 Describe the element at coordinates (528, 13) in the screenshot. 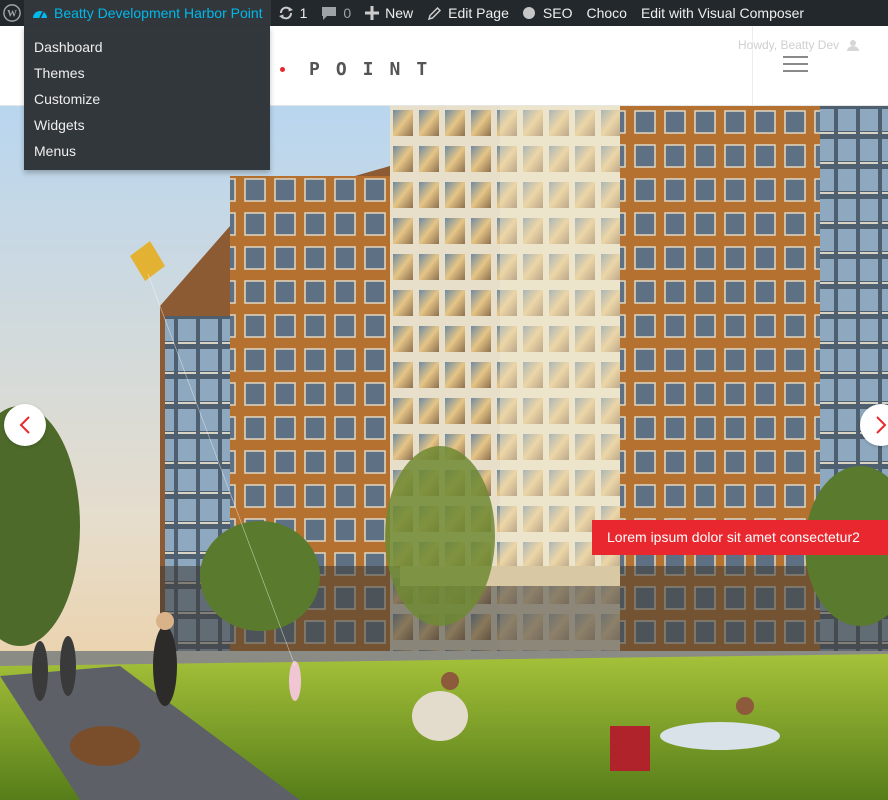

I see `seo-status-icon` at that location.